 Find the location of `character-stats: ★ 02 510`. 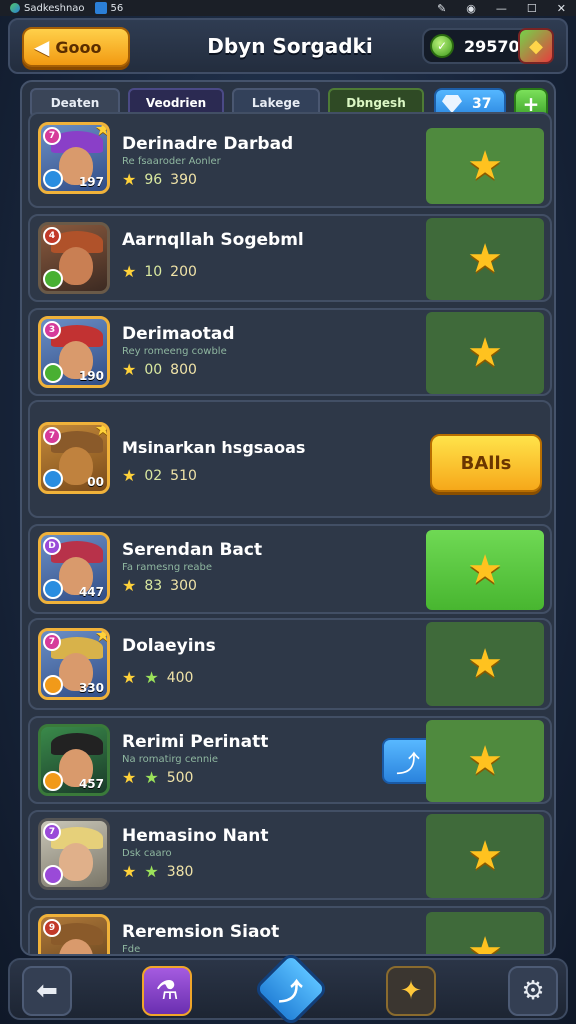

character-stats: ★ 02 510 is located at coordinates (159, 475).